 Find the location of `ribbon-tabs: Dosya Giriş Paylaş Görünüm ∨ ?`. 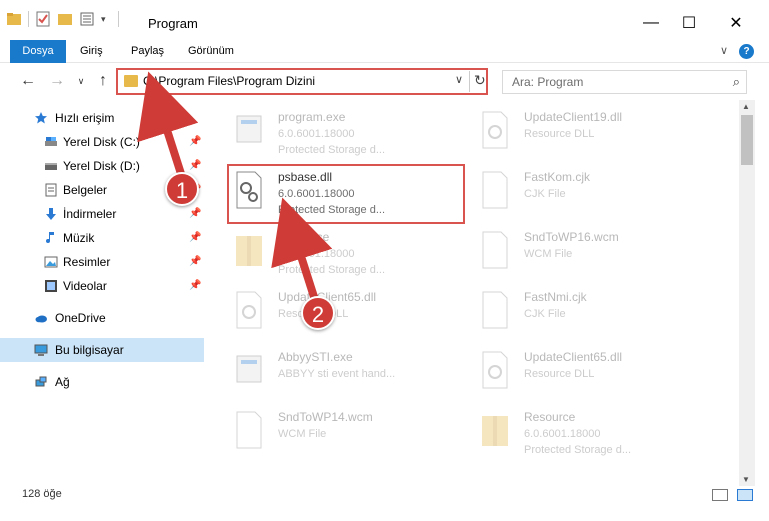

ribbon-tabs: Dosya Giriş Paylaş Görünüm ∨ ? is located at coordinates (384, 51).